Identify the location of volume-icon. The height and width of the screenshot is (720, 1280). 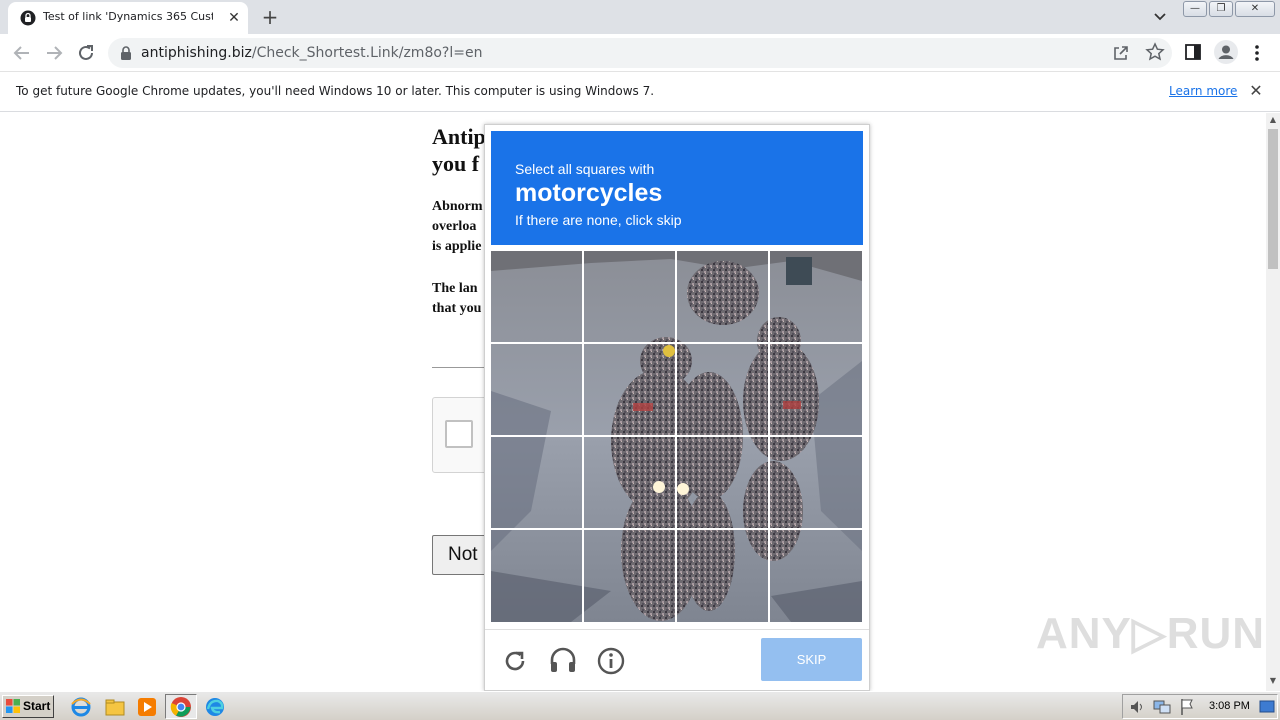
(1137, 707).